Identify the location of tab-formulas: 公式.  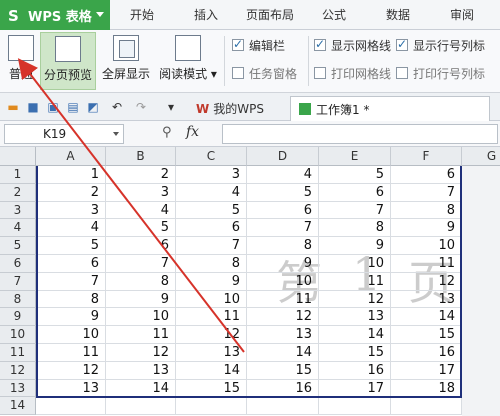
(334, 15).